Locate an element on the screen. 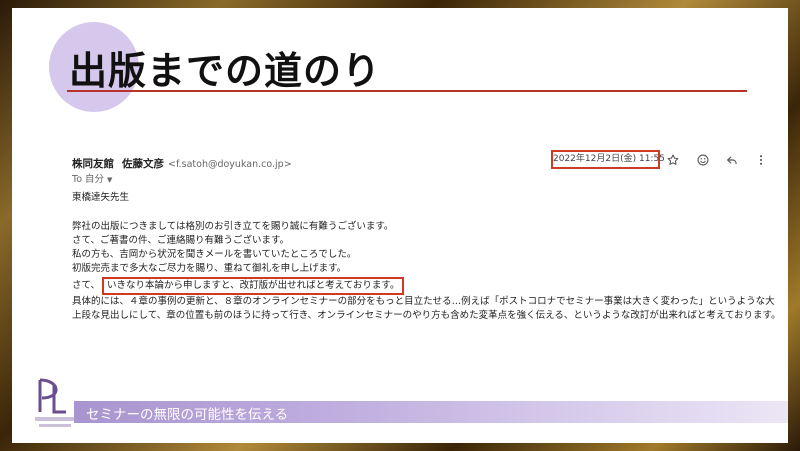  email-sender: 株同友館 佐藤文彦 <f.satoh@doyukan.co.jp> is located at coordinates (182, 163).